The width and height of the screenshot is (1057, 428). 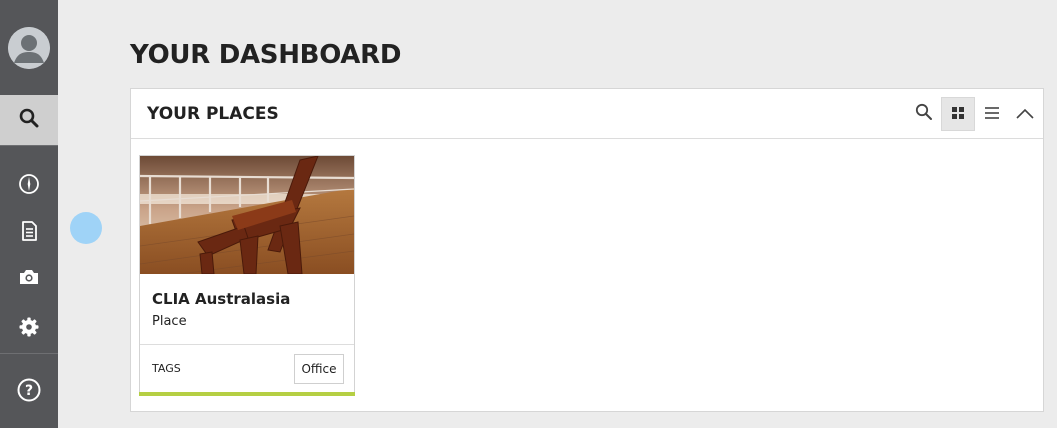 What do you see at coordinates (221, 299) in the screenshot?
I see `place-name: CLIA Australasia` at bounding box center [221, 299].